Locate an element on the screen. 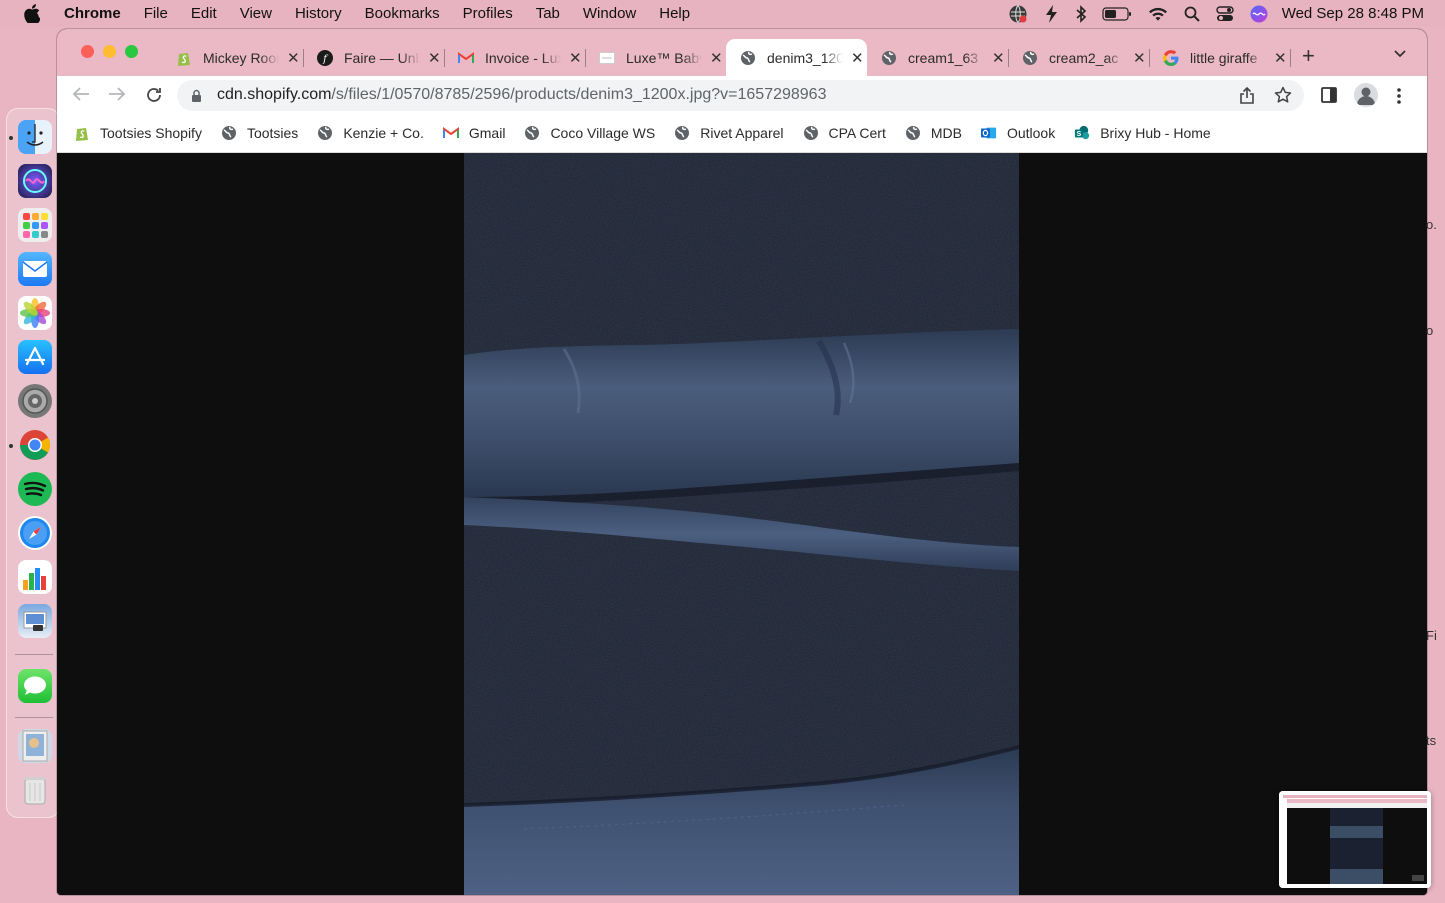 The height and width of the screenshot is (903, 1445). bolt-icon is located at coordinates (1052, 14).